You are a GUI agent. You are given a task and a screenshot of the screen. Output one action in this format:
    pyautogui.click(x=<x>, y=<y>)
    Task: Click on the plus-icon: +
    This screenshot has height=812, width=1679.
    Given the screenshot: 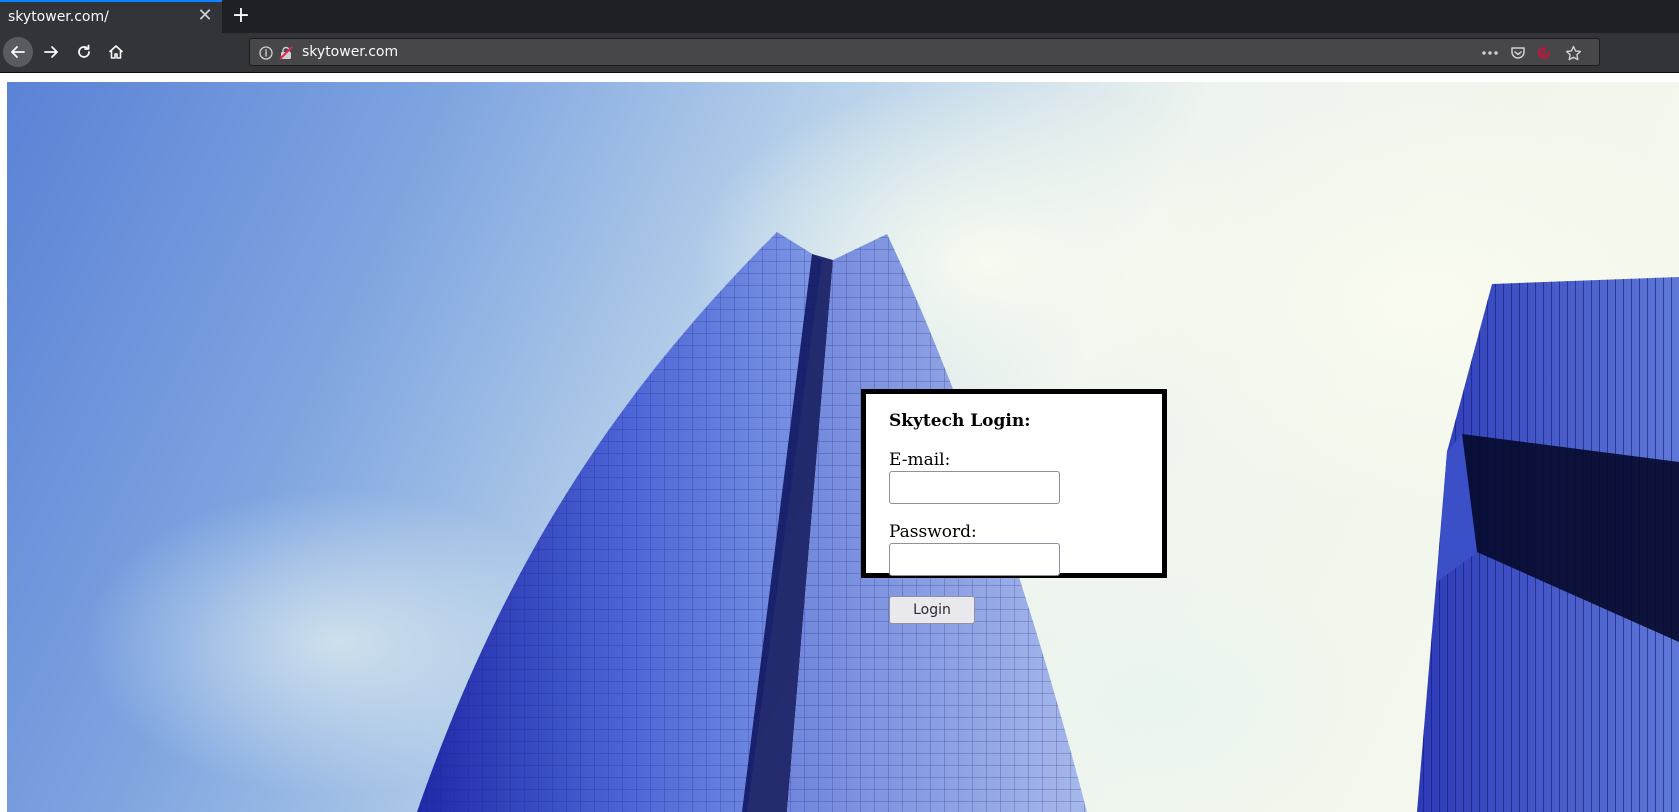 What is the action you would take?
    pyautogui.click(x=241, y=16)
    